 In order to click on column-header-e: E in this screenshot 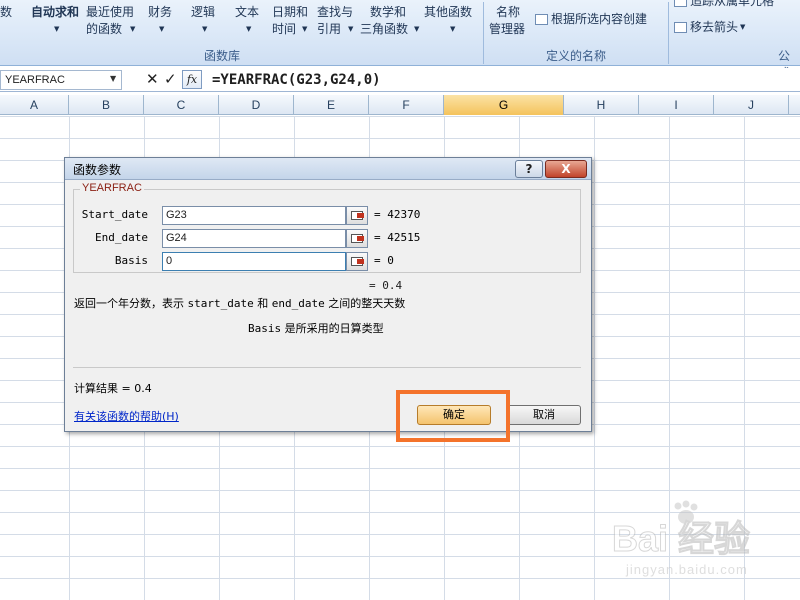, I will do `click(331, 105)`.